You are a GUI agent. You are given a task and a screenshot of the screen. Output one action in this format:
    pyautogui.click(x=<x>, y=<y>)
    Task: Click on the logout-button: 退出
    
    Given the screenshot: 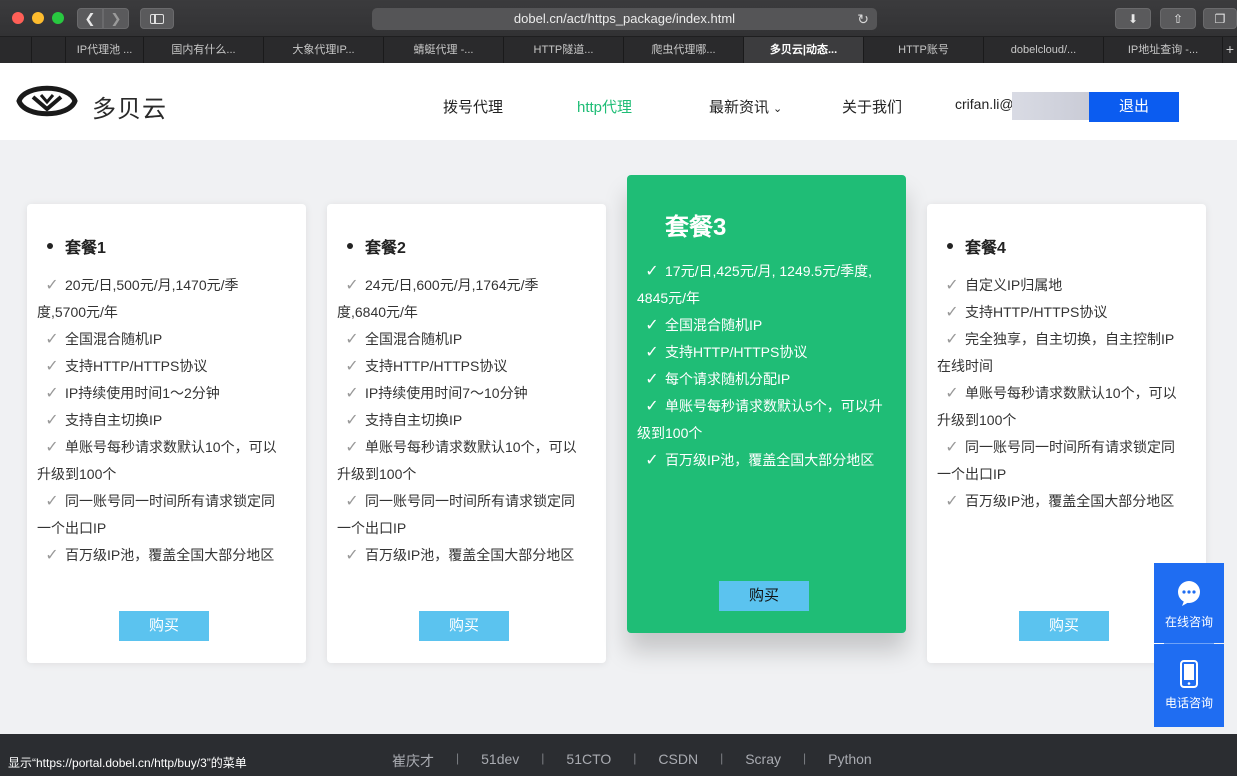 What is the action you would take?
    pyautogui.click(x=1134, y=107)
    